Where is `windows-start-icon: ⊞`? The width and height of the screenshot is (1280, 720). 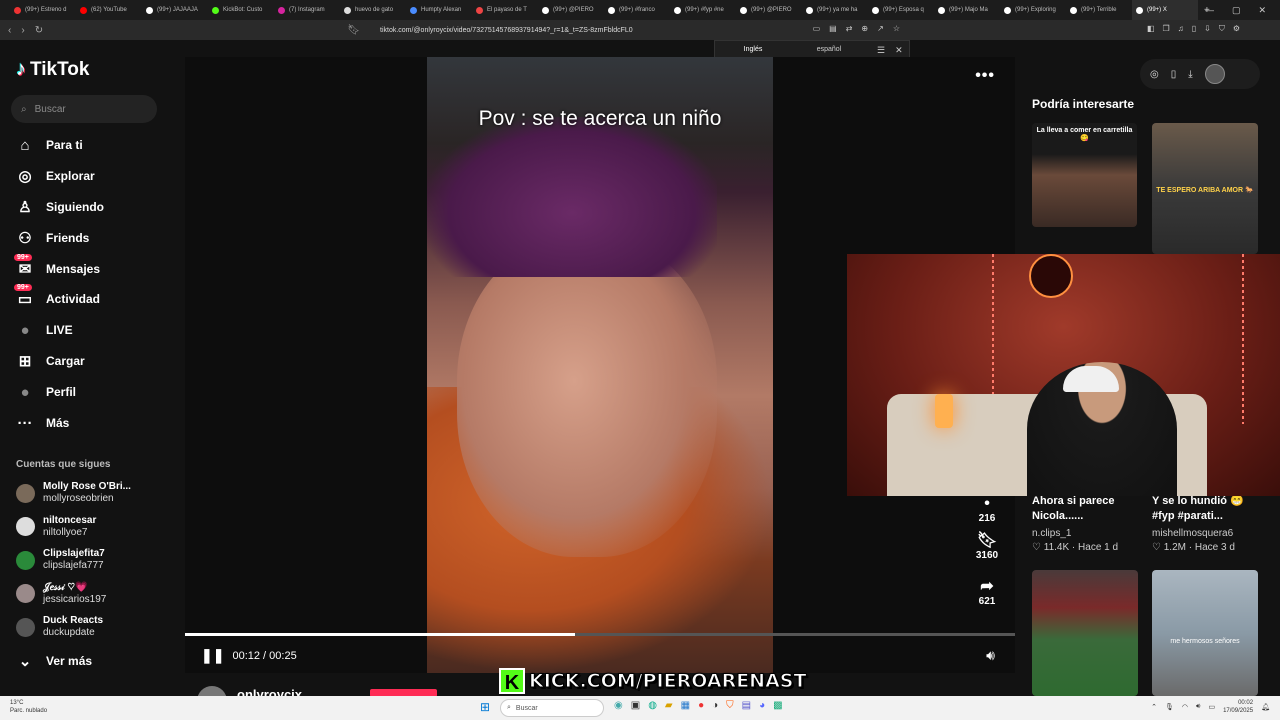 windows-start-icon: ⊞ is located at coordinates (486, 707).